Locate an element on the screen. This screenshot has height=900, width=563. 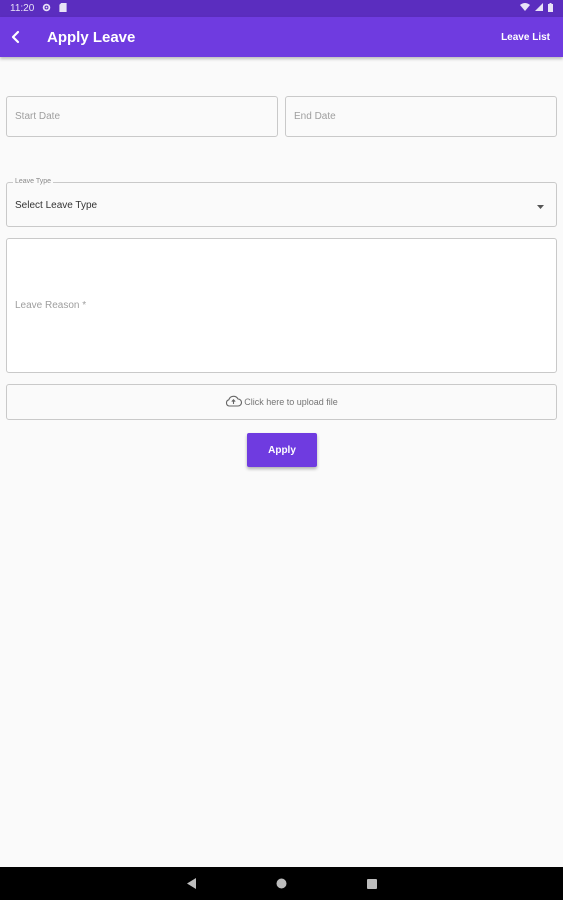
start-date-field: Start Date is located at coordinates (142, 116).